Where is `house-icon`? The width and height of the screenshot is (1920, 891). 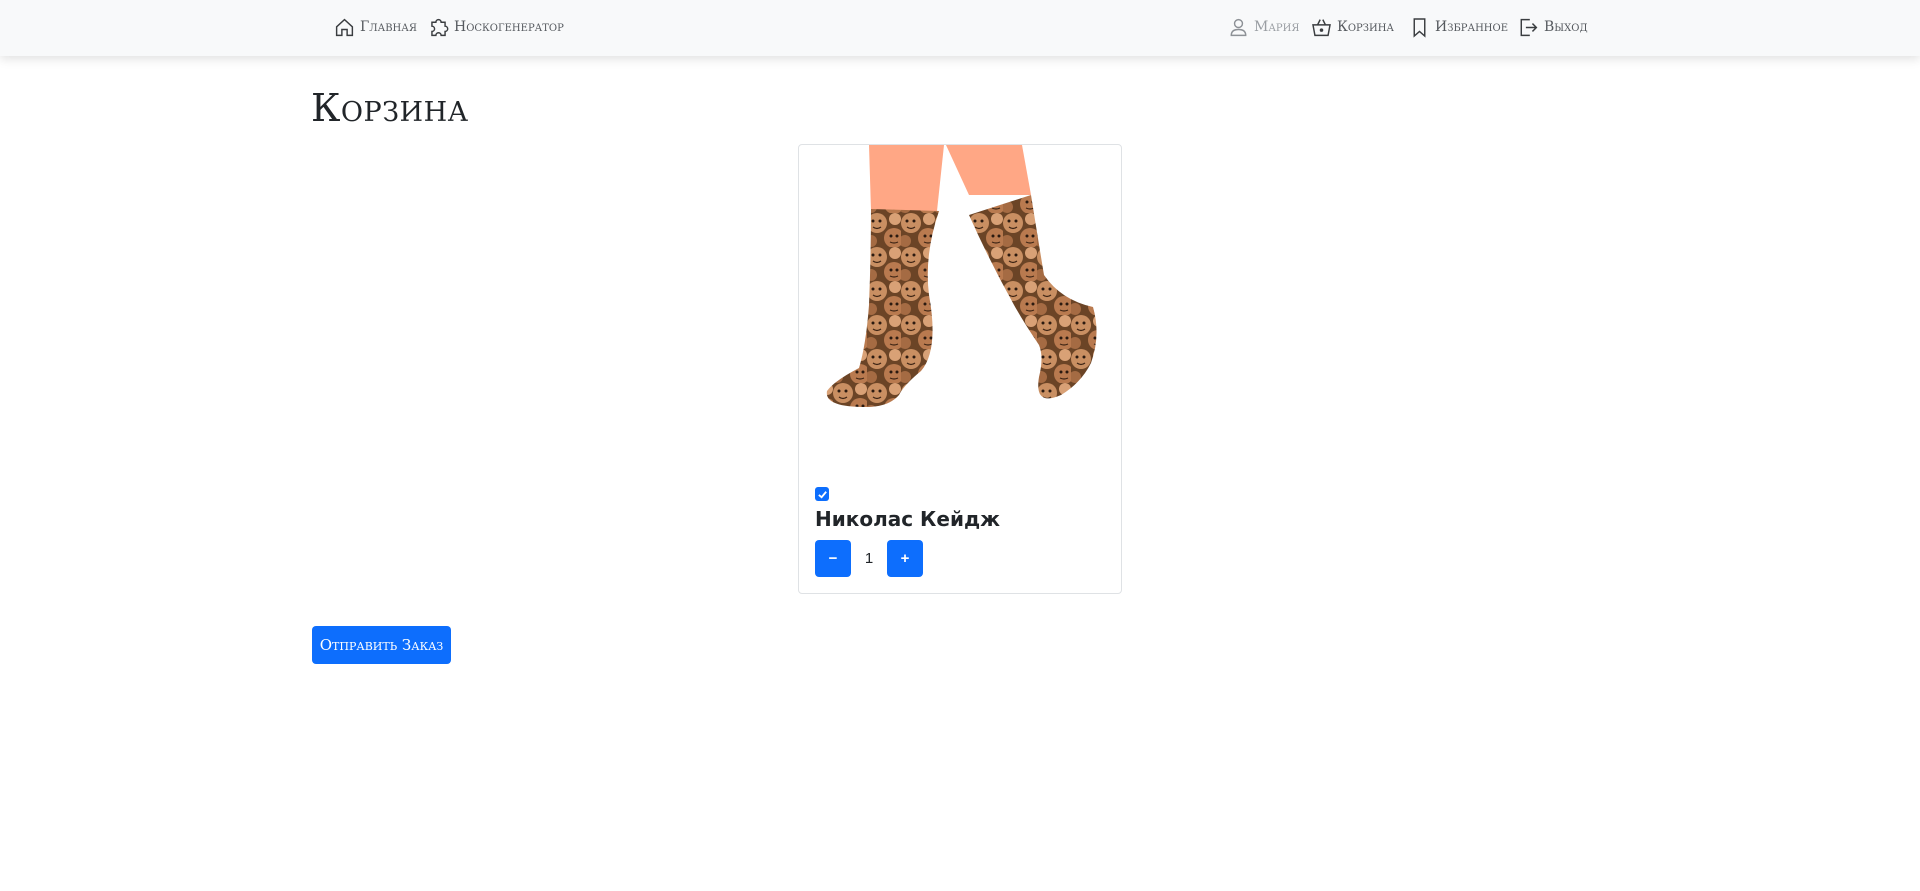
house-icon is located at coordinates (344, 27).